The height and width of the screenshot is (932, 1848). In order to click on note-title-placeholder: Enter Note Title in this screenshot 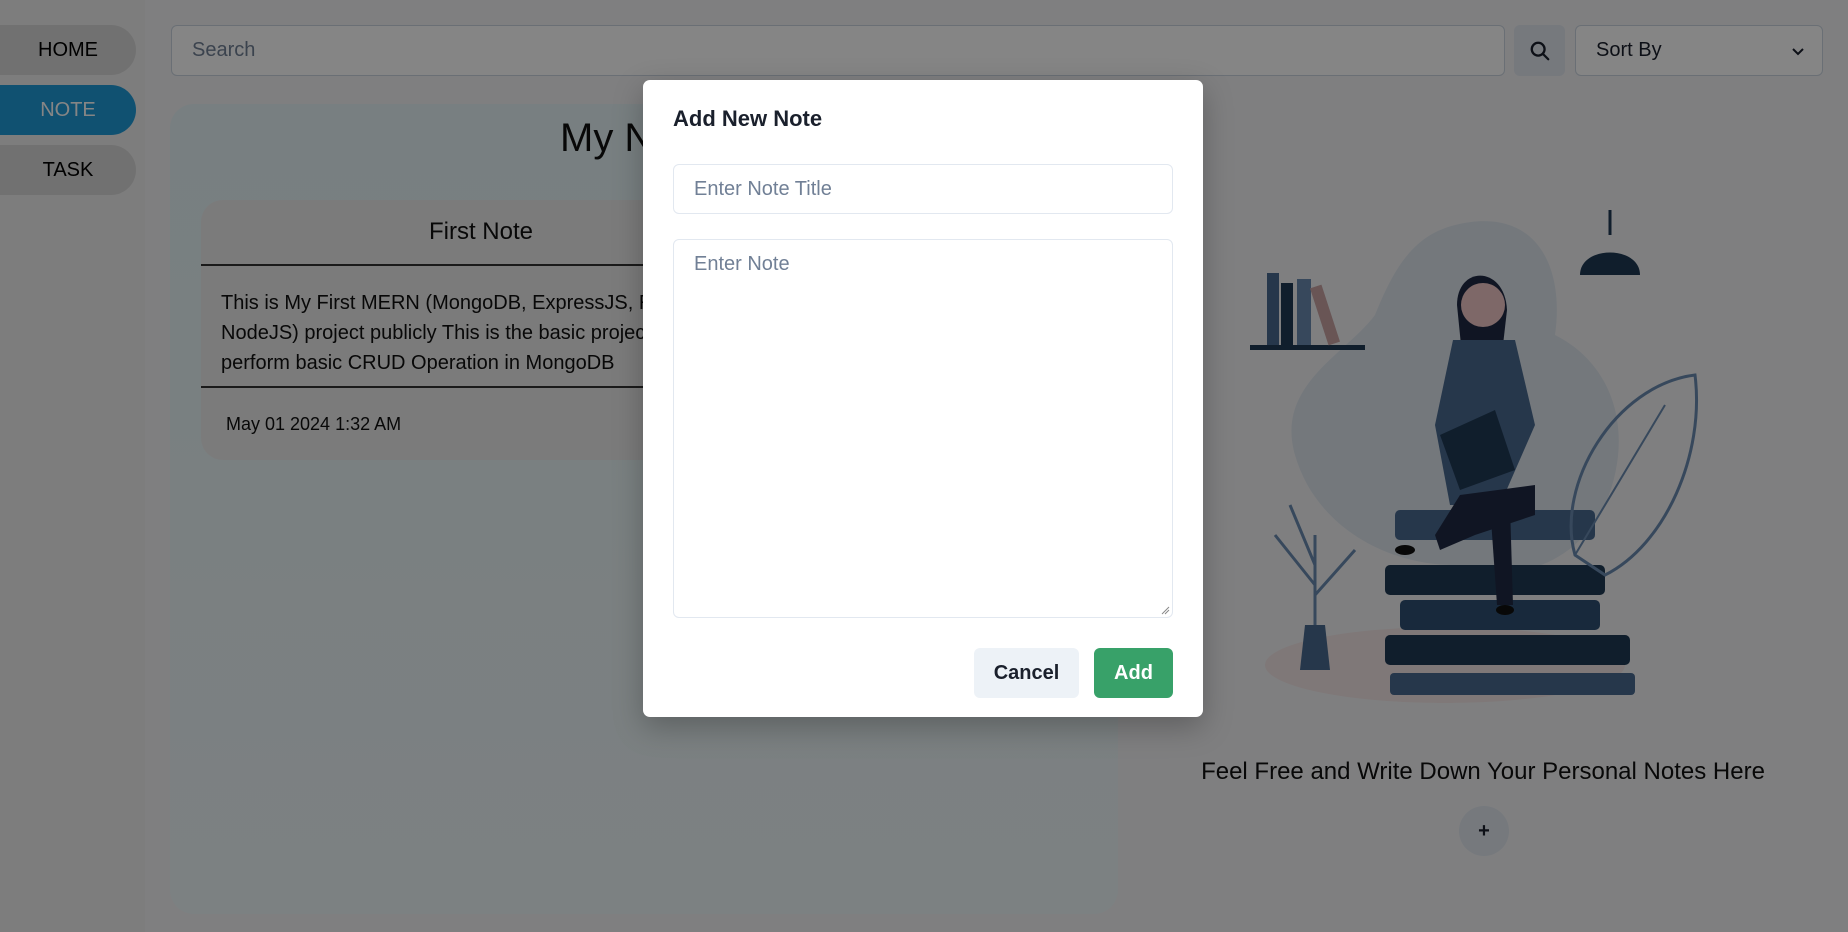, I will do `click(763, 188)`.